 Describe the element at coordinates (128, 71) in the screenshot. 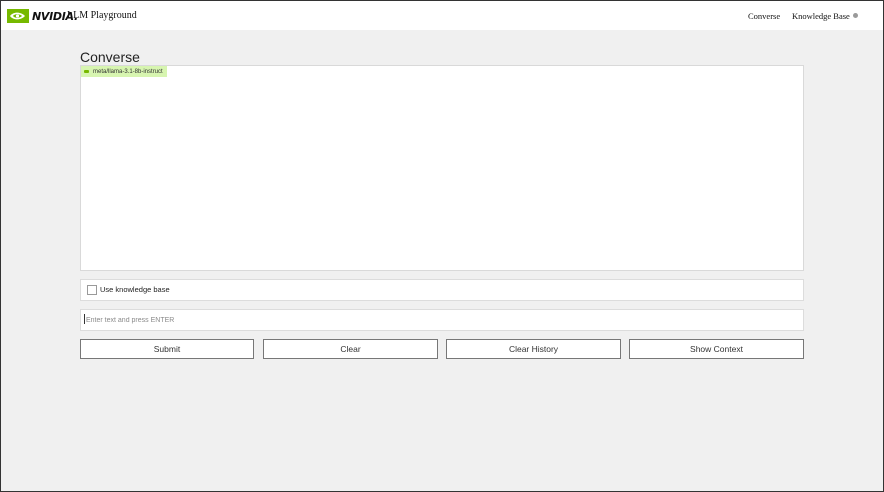

I see `model-name: meta/llama-3.1-8b-instruct` at that location.